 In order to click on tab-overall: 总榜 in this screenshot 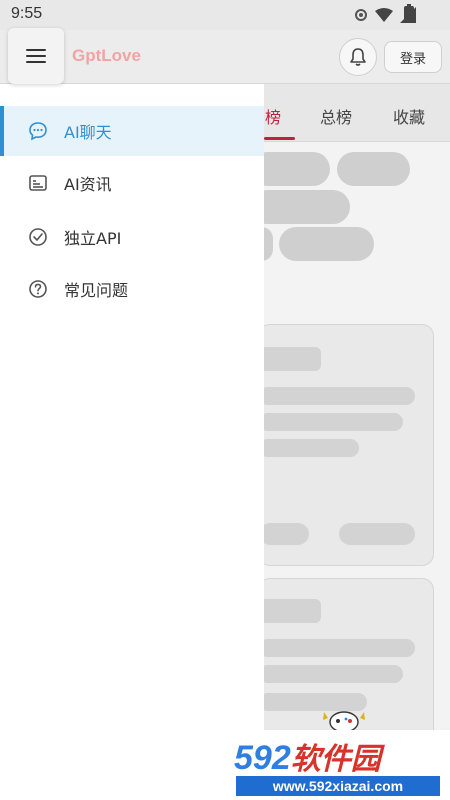, I will do `click(336, 116)`.